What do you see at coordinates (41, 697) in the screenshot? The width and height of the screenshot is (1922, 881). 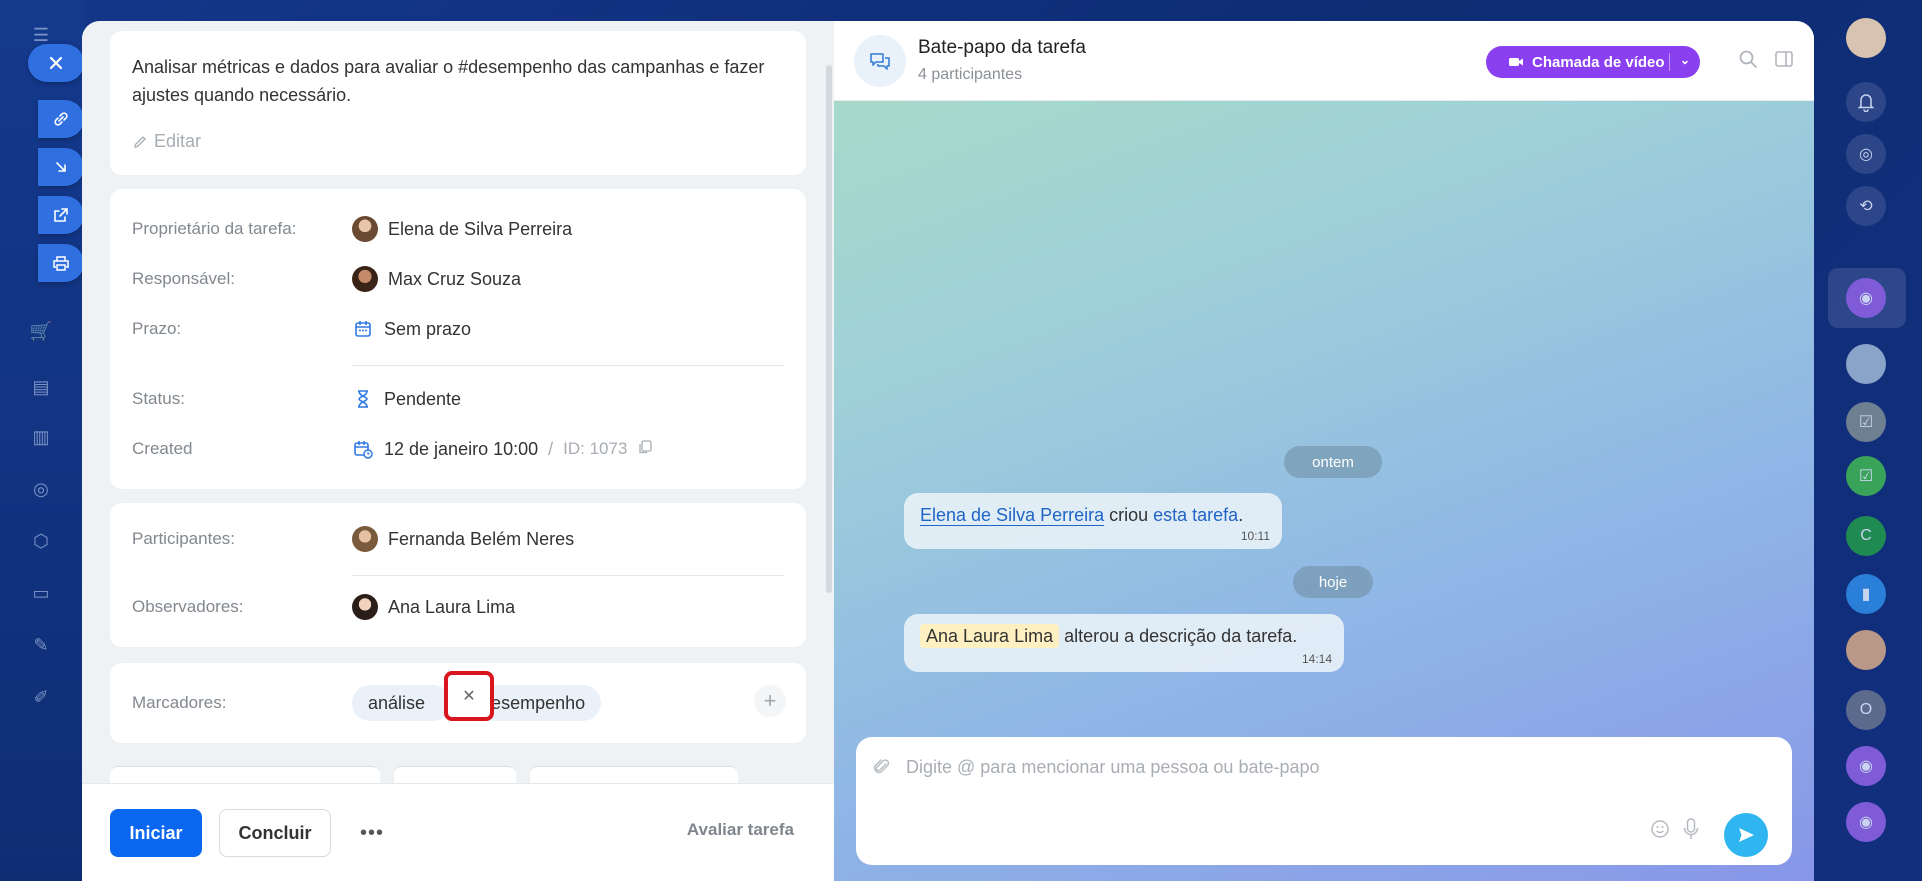 I see `doc-edit-icon: ✐` at bounding box center [41, 697].